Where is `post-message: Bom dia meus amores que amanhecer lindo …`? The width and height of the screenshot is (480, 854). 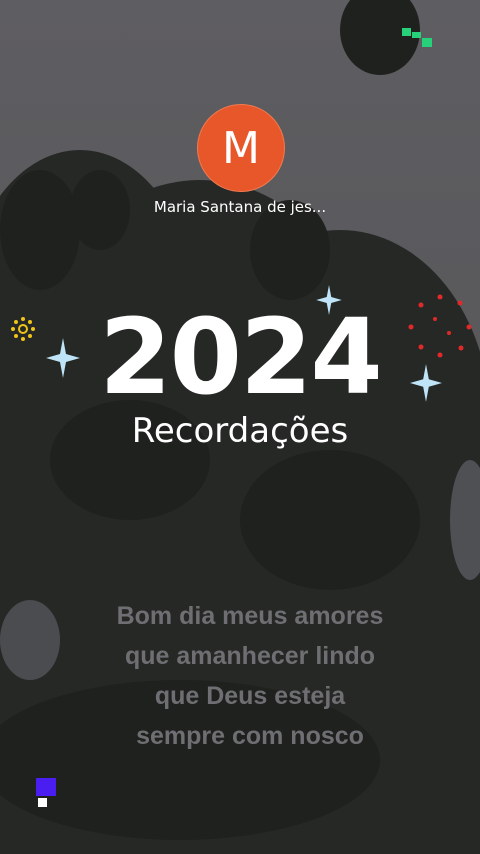 post-message: Bom dia meus amores que amanhecer lindo … is located at coordinates (250, 676).